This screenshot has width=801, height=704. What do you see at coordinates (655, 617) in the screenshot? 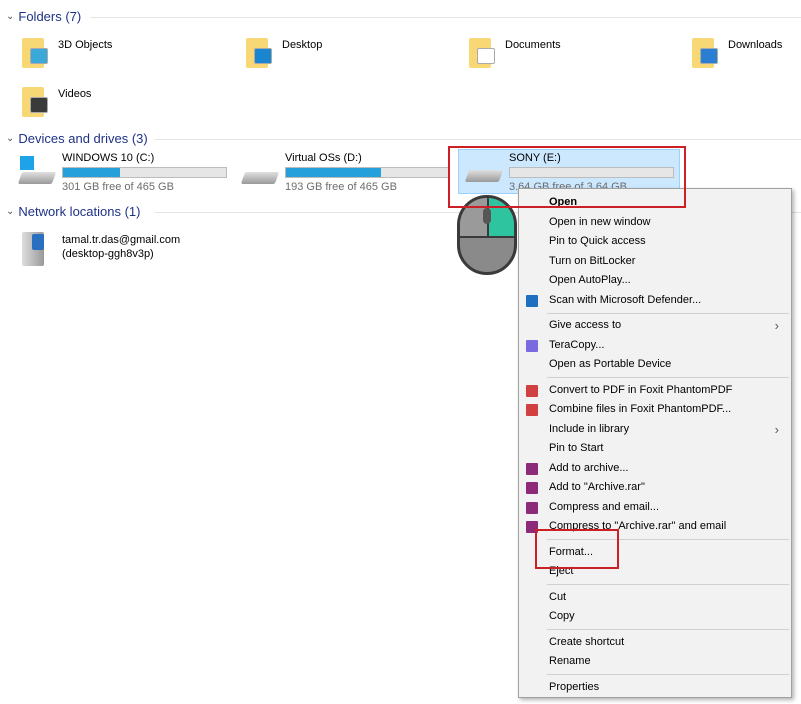
I see `menu-item-copy: Copy` at bounding box center [655, 617].